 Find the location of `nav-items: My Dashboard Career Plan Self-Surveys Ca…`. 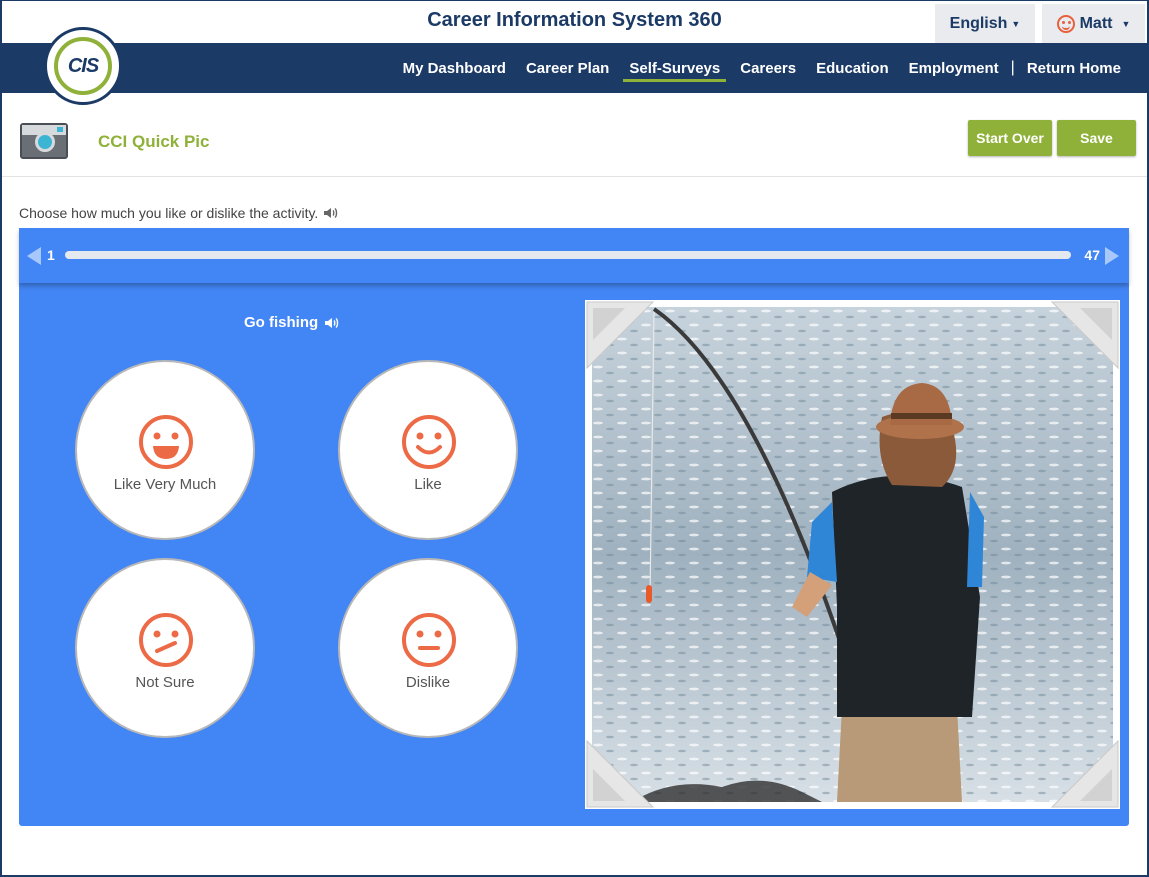

nav-items: My Dashboard Career Plan Self-Surveys Ca… is located at coordinates (762, 68).